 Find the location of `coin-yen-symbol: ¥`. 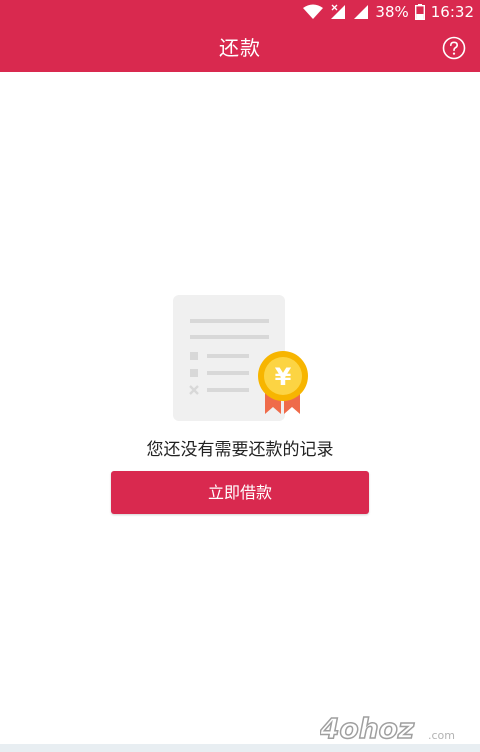

coin-yen-symbol: ¥ is located at coordinates (283, 377).